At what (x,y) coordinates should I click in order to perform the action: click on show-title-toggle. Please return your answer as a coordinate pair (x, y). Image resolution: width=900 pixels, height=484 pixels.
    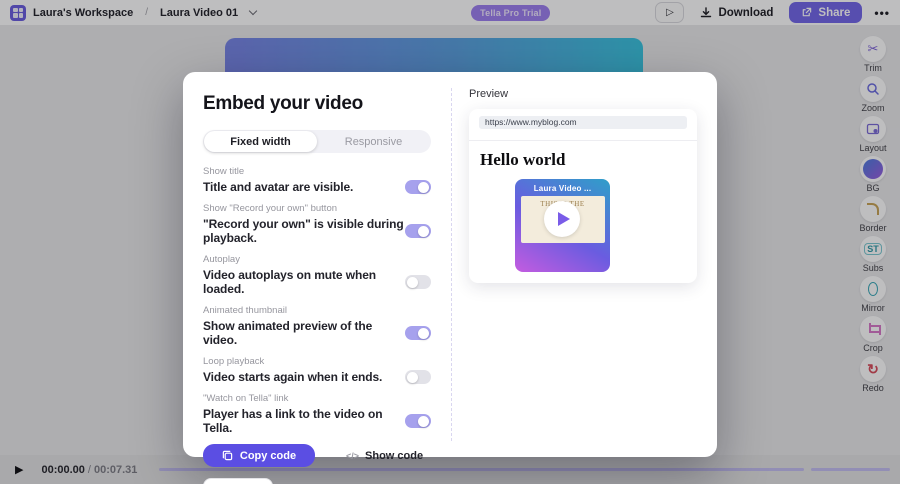
    Looking at the image, I should click on (418, 187).